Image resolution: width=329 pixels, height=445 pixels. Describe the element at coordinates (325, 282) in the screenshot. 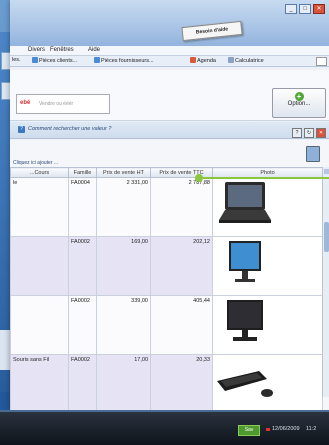

I see `vertical-scrollbar` at that location.